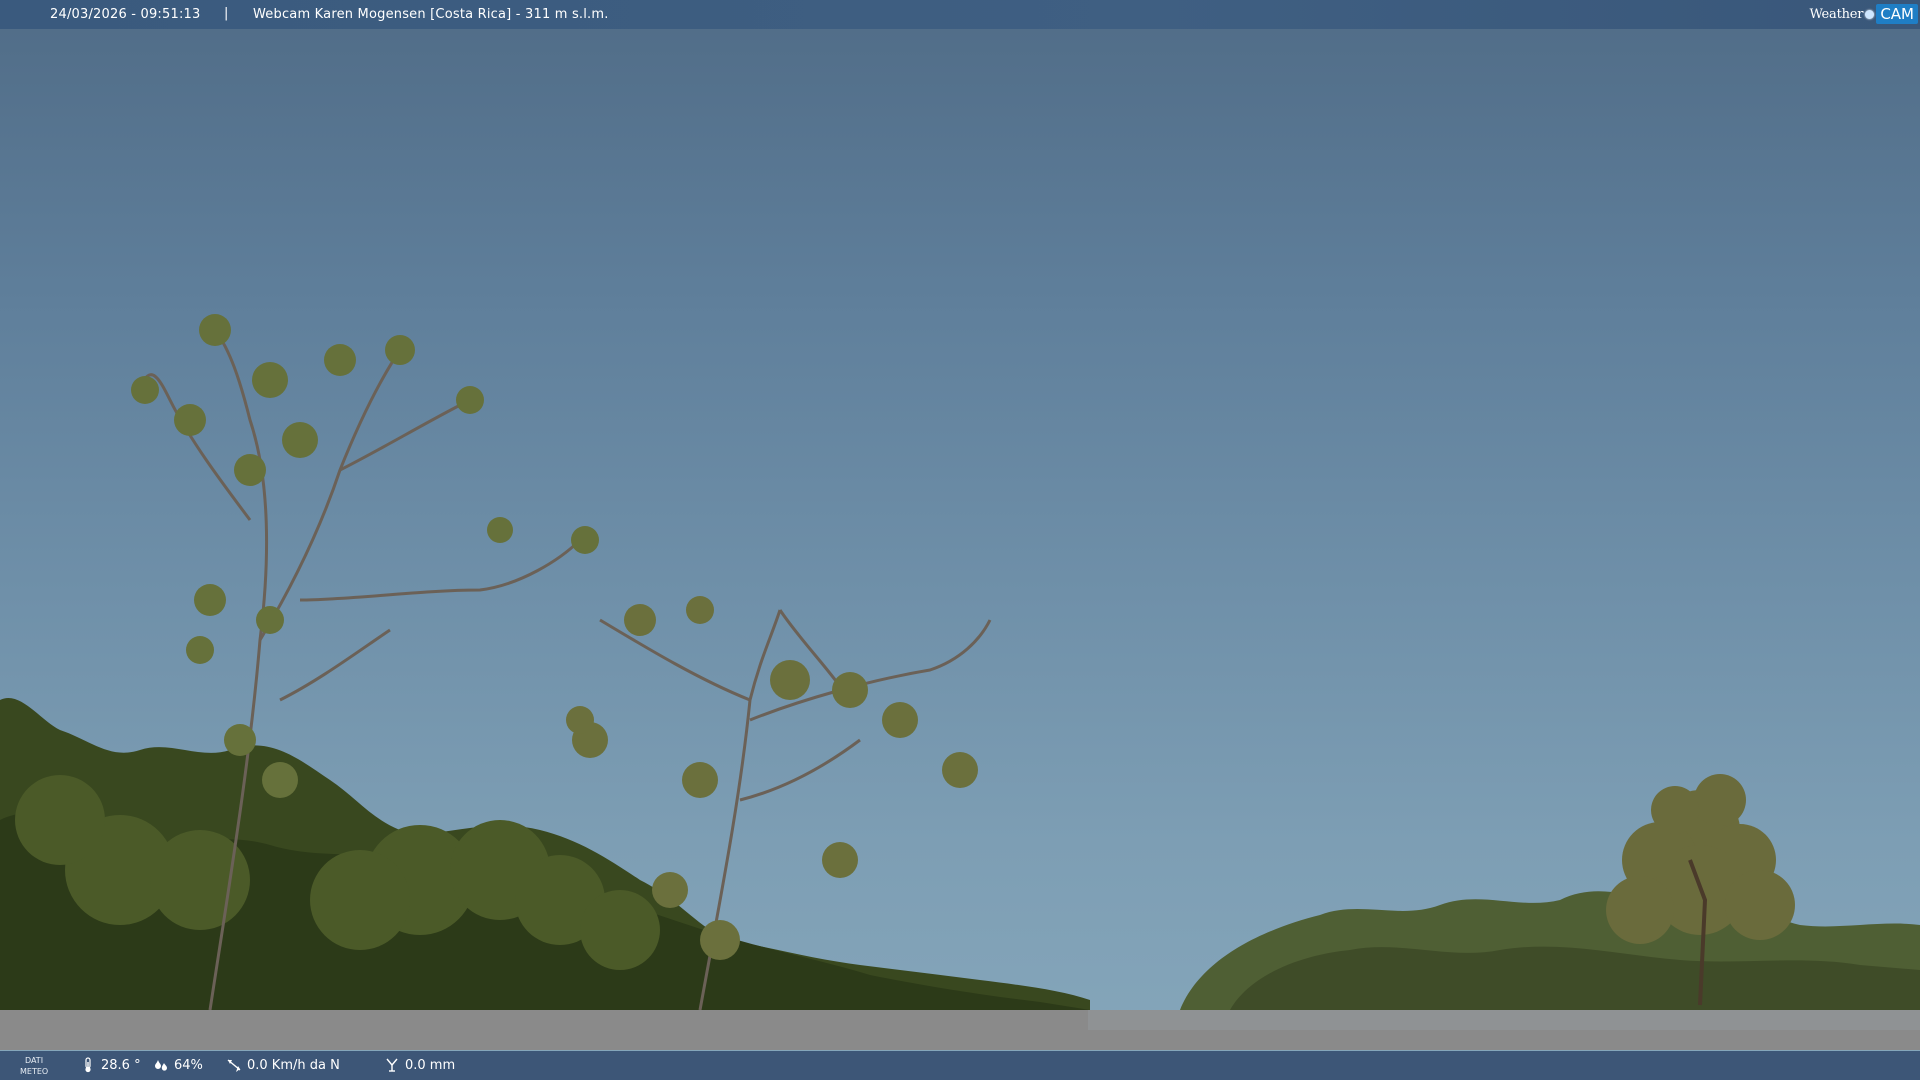 Image resolution: width=1920 pixels, height=1080 pixels. I want to click on dati-meteo-line1: DATI, so click(34, 1060).